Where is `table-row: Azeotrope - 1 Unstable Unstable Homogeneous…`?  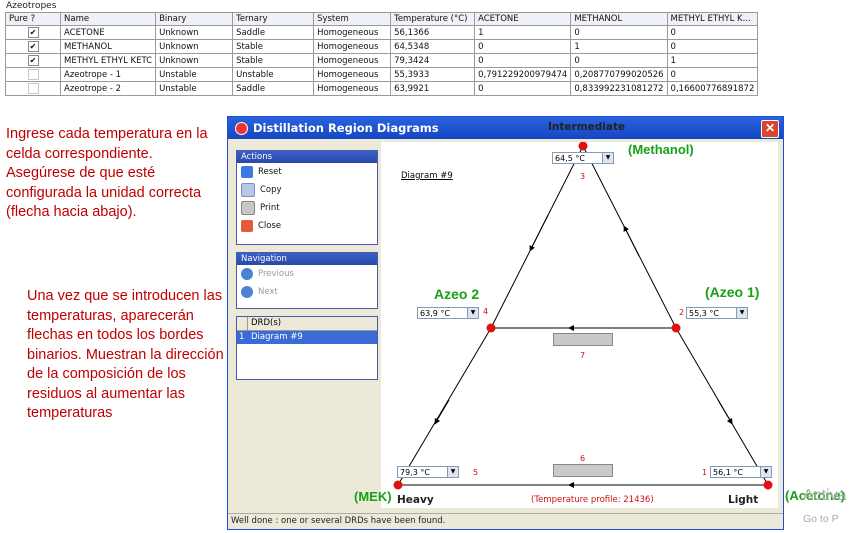 table-row: Azeotrope - 1 Unstable Unstable Homogeneous… is located at coordinates (382, 74).